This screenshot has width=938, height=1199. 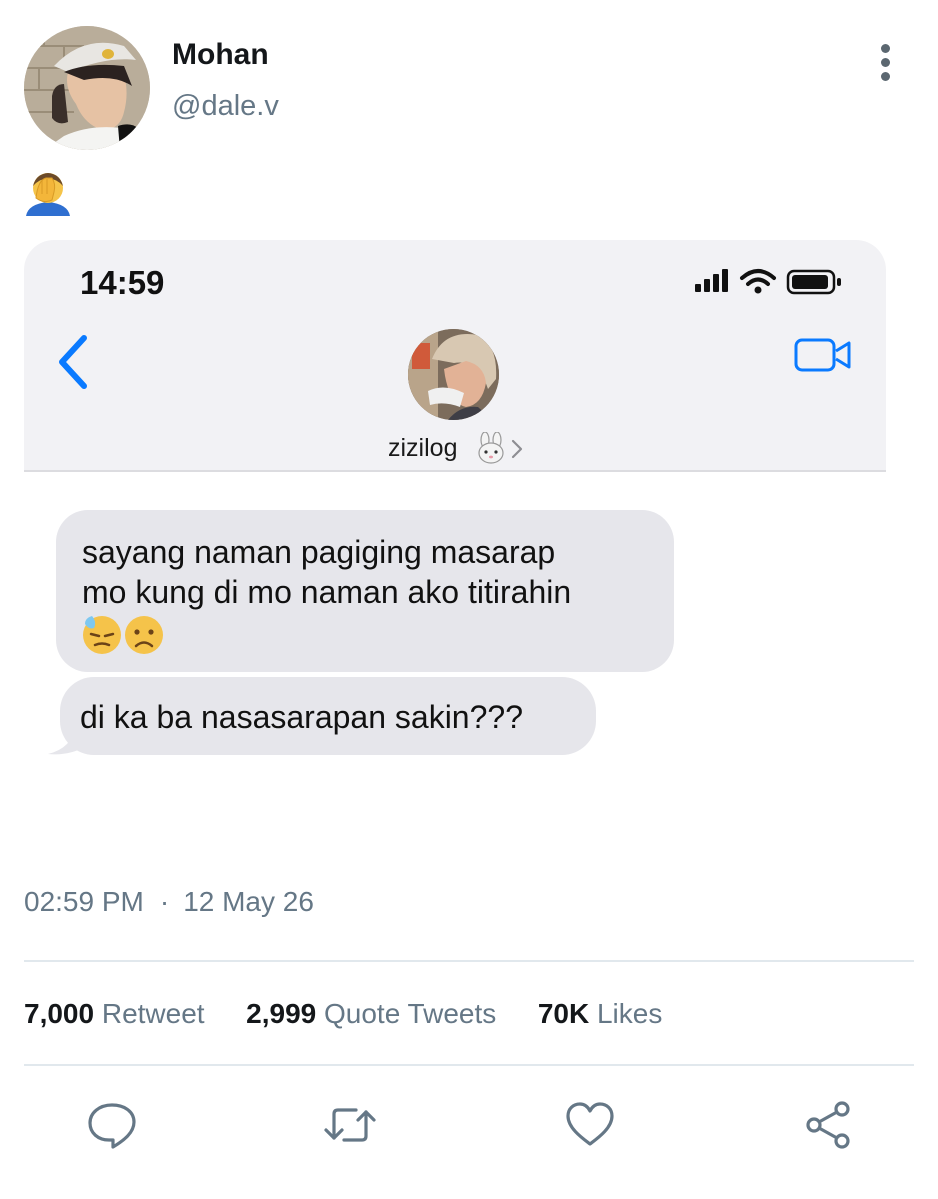 What do you see at coordinates (813, 282) in the screenshot?
I see `battery-icon` at bounding box center [813, 282].